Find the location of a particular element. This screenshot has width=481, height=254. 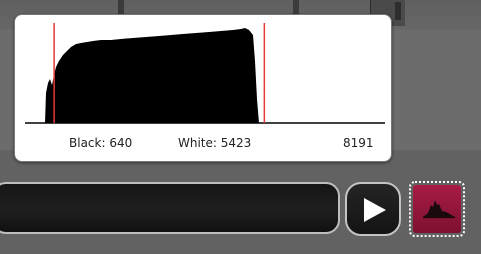

play-icon is located at coordinates (375, 210).